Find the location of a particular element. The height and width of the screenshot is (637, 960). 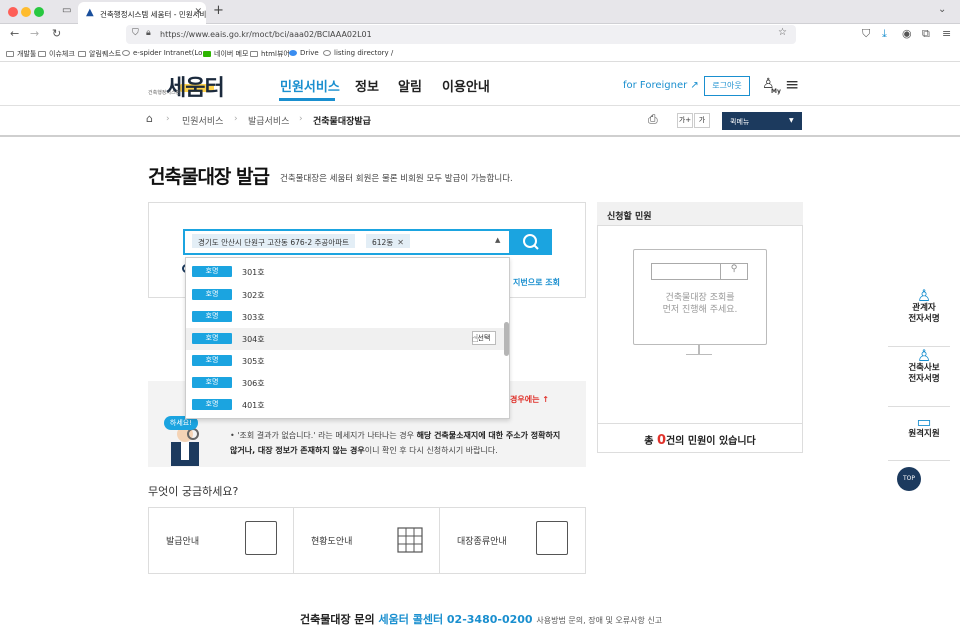

site-favicon-icon: ▲ is located at coordinates (90, 12).